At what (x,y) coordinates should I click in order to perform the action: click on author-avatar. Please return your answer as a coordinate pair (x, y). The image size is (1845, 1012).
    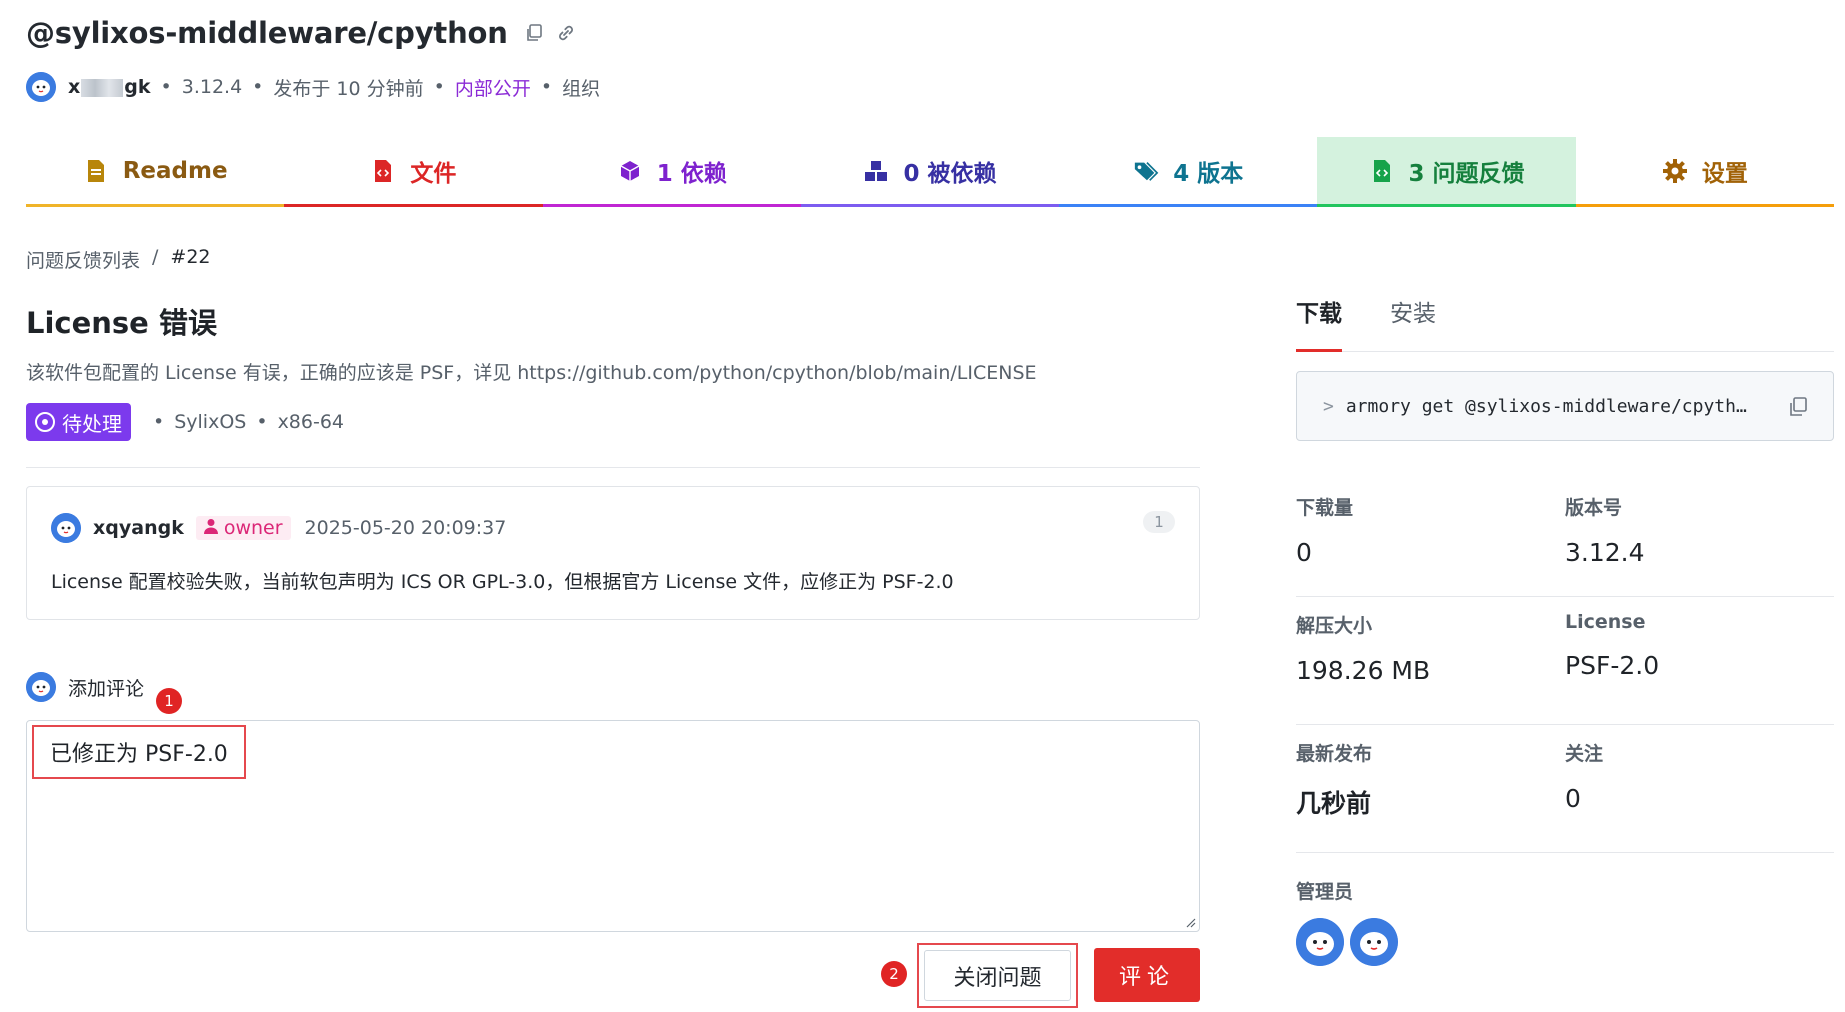
    Looking at the image, I should click on (41, 87).